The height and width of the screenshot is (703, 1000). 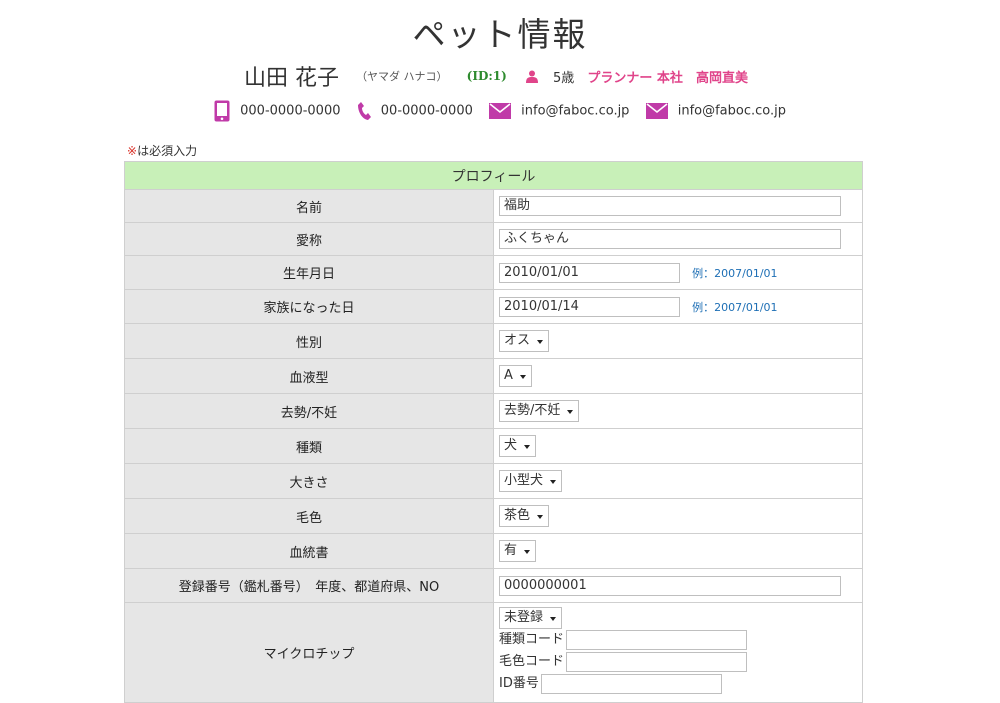 What do you see at coordinates (309, 239) in the screenshot?
I see `label-nickname: 愛称` at bounding box center [309, 239].